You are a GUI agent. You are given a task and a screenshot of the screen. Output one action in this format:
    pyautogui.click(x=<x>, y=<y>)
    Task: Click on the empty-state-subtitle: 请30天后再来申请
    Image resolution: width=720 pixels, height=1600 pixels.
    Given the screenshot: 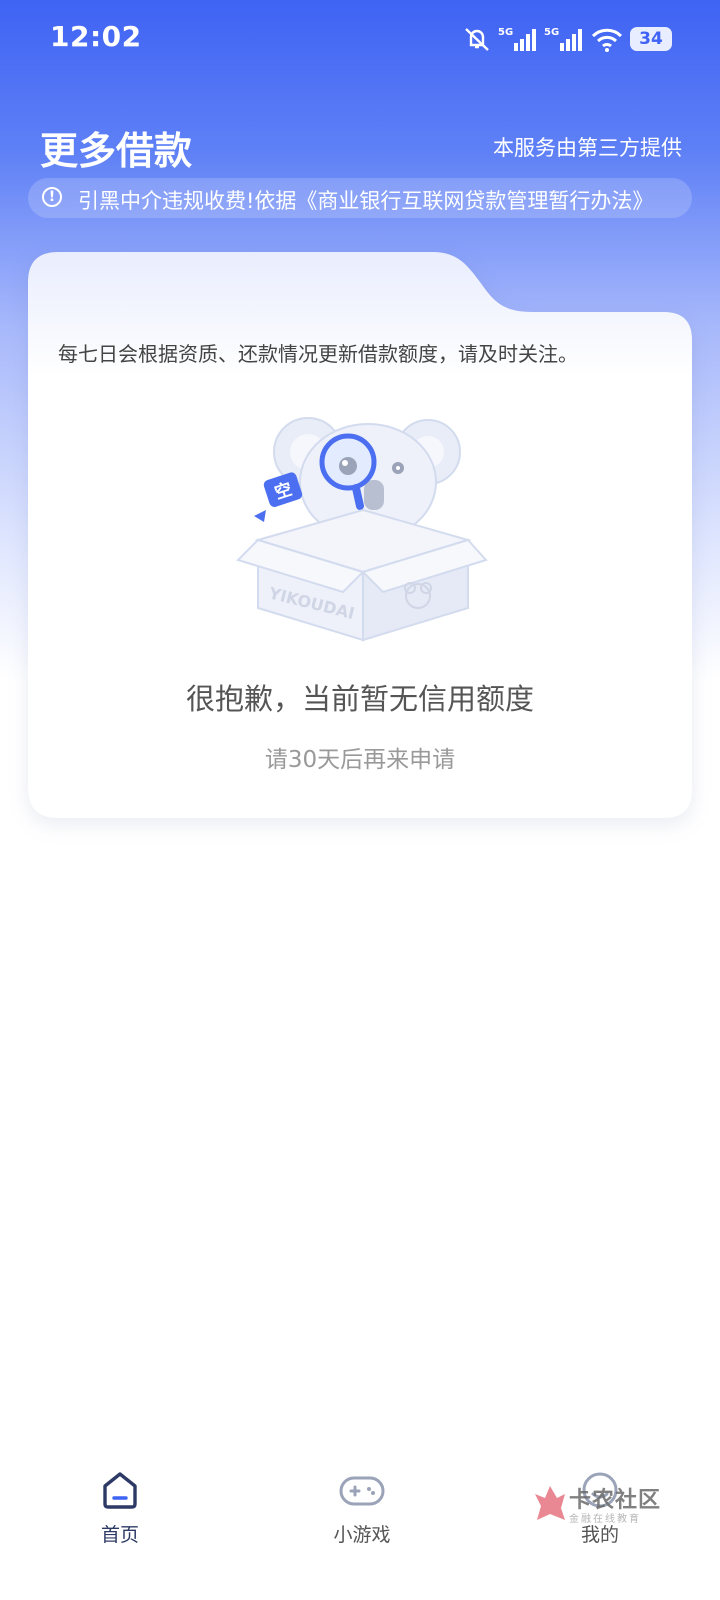 What is the action you would take?
    pyautogui.click(x=360, y=760)
    